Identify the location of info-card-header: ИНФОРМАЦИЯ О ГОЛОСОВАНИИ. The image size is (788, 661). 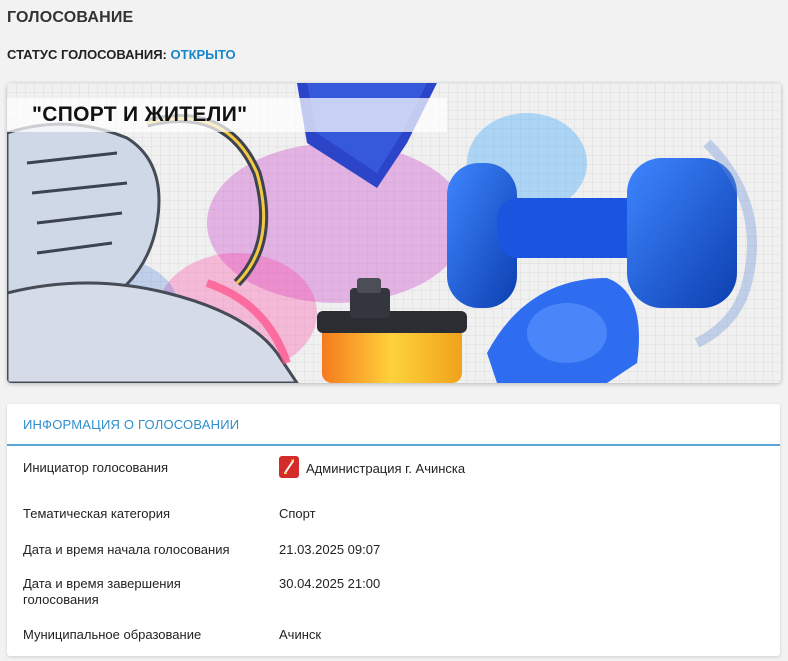
(393, 425).